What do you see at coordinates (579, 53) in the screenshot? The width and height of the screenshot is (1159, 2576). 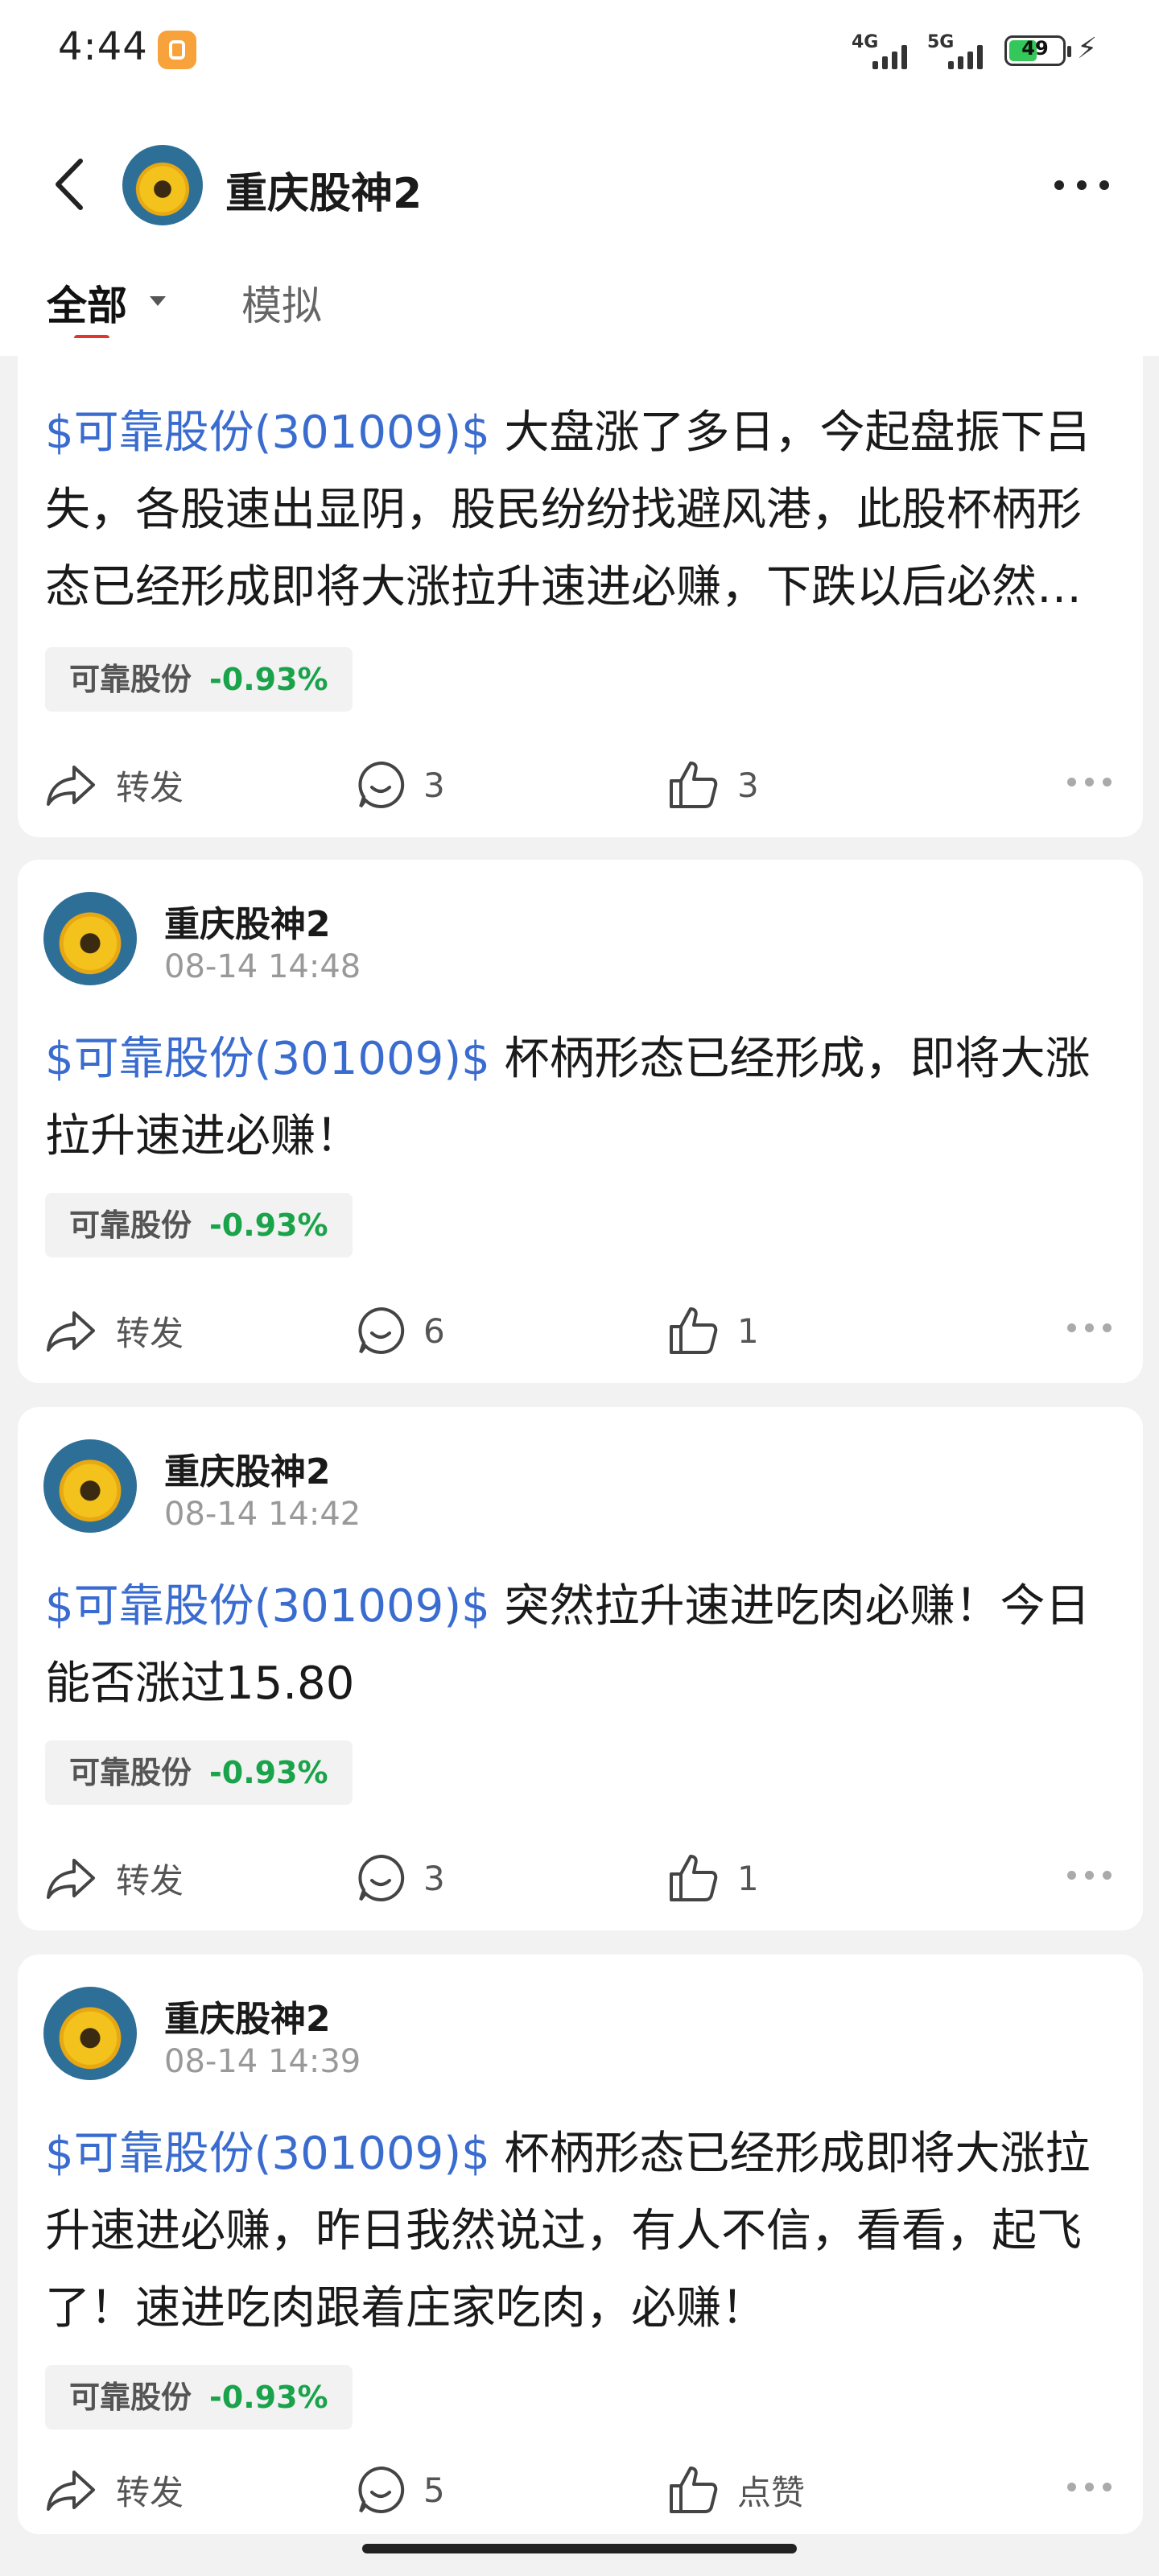 I see `status-bar: 4:44 4G 5G 49 ⚡` at bounding box center [579, 53].